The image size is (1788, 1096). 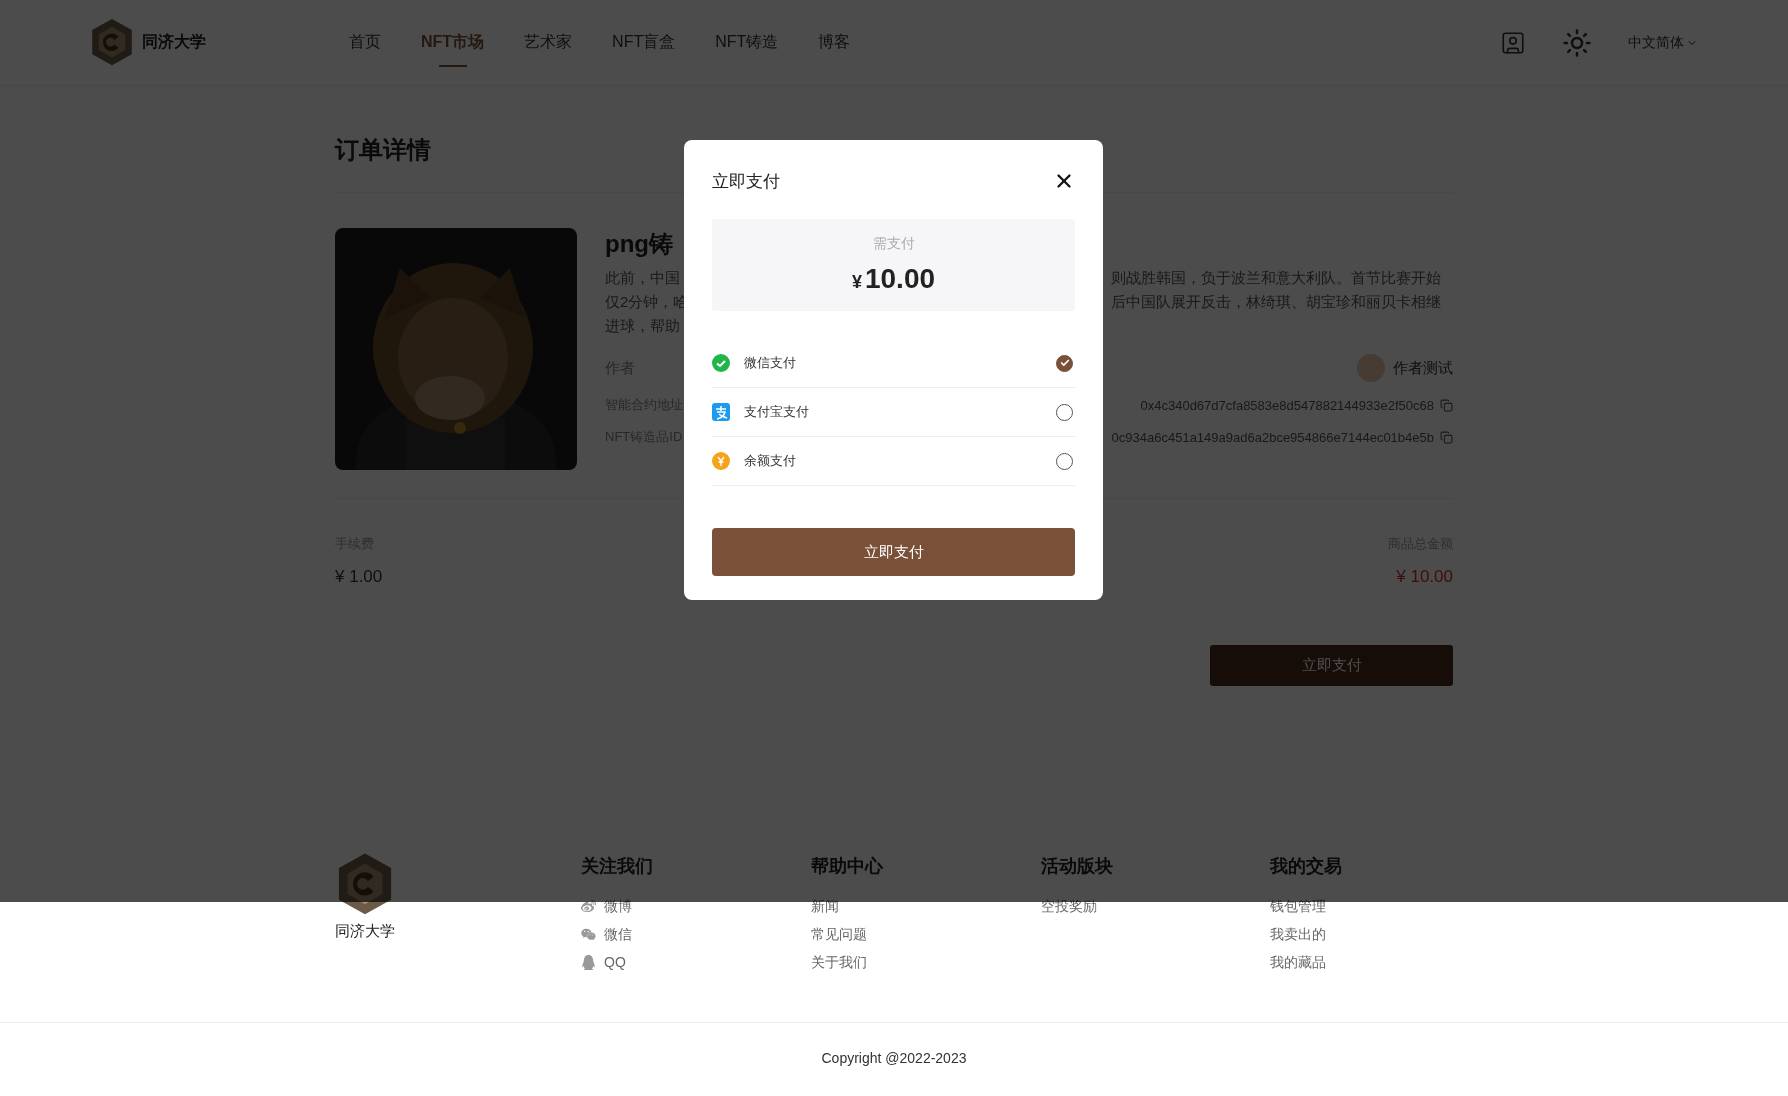 I want to click on footer-link: 微信, so click(x=696, y=934).